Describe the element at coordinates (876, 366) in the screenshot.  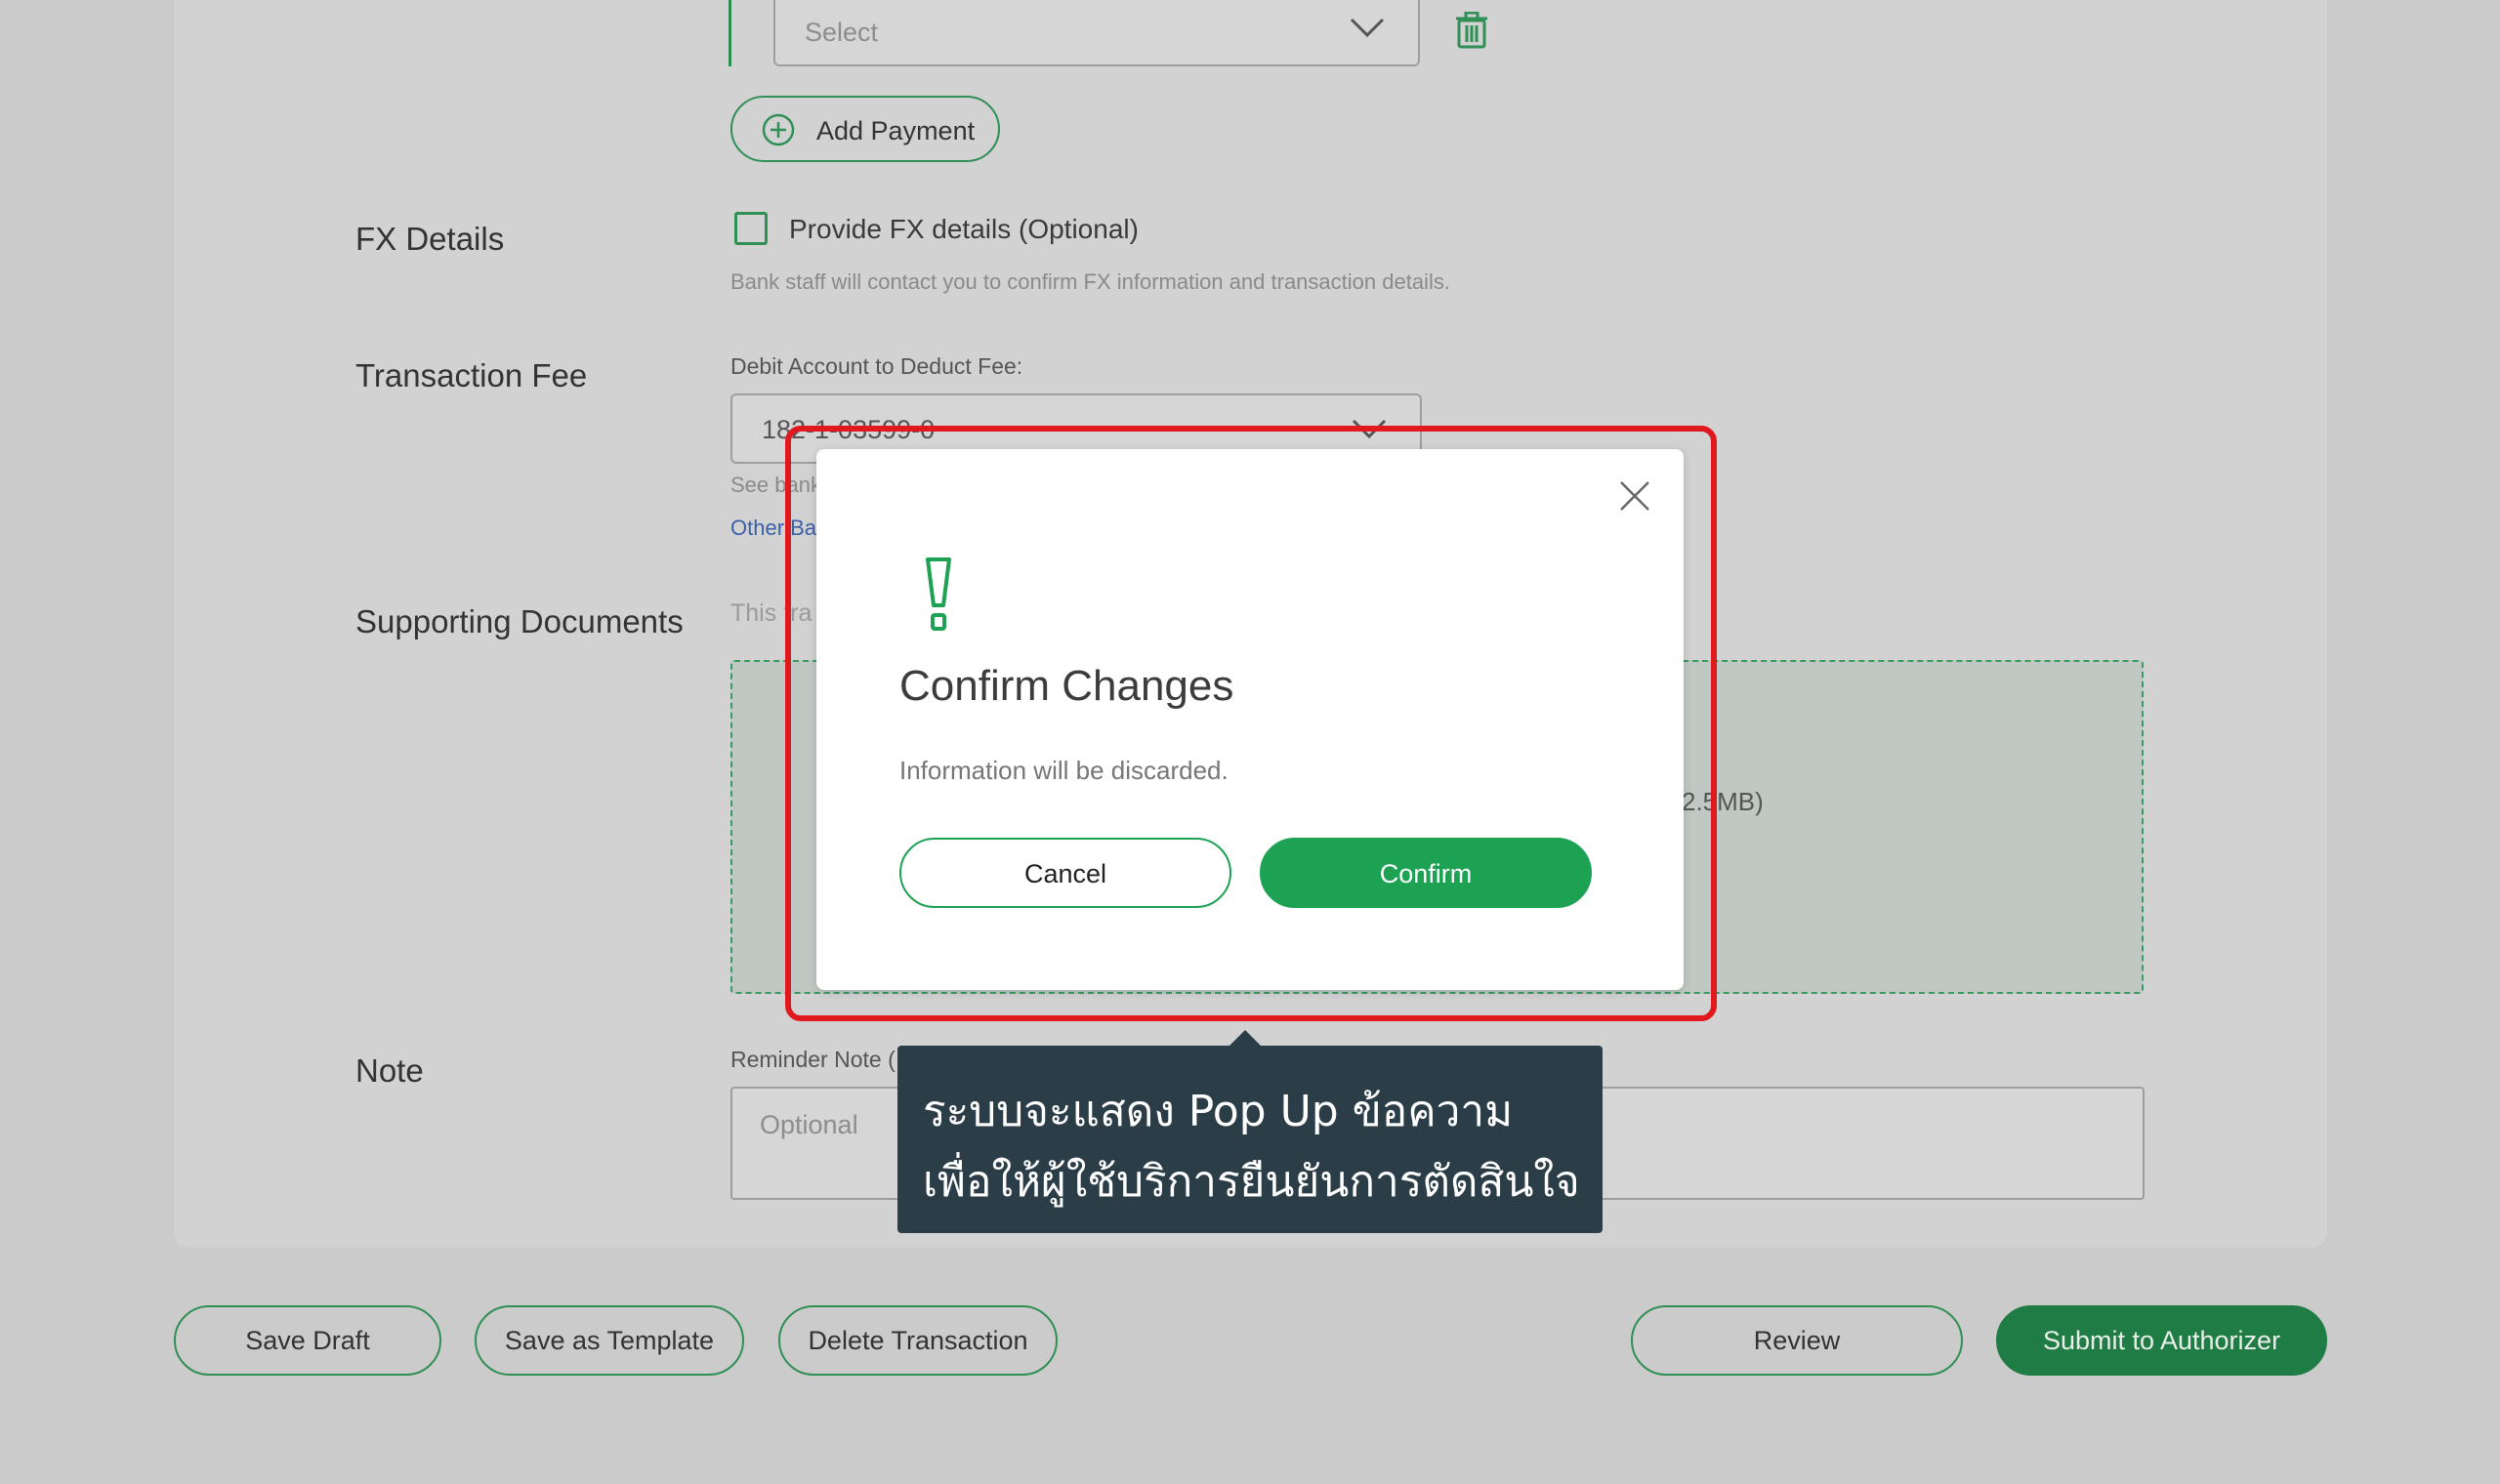
I see `debit-account-label: Debit Account to Deduct Fee:` at that location.